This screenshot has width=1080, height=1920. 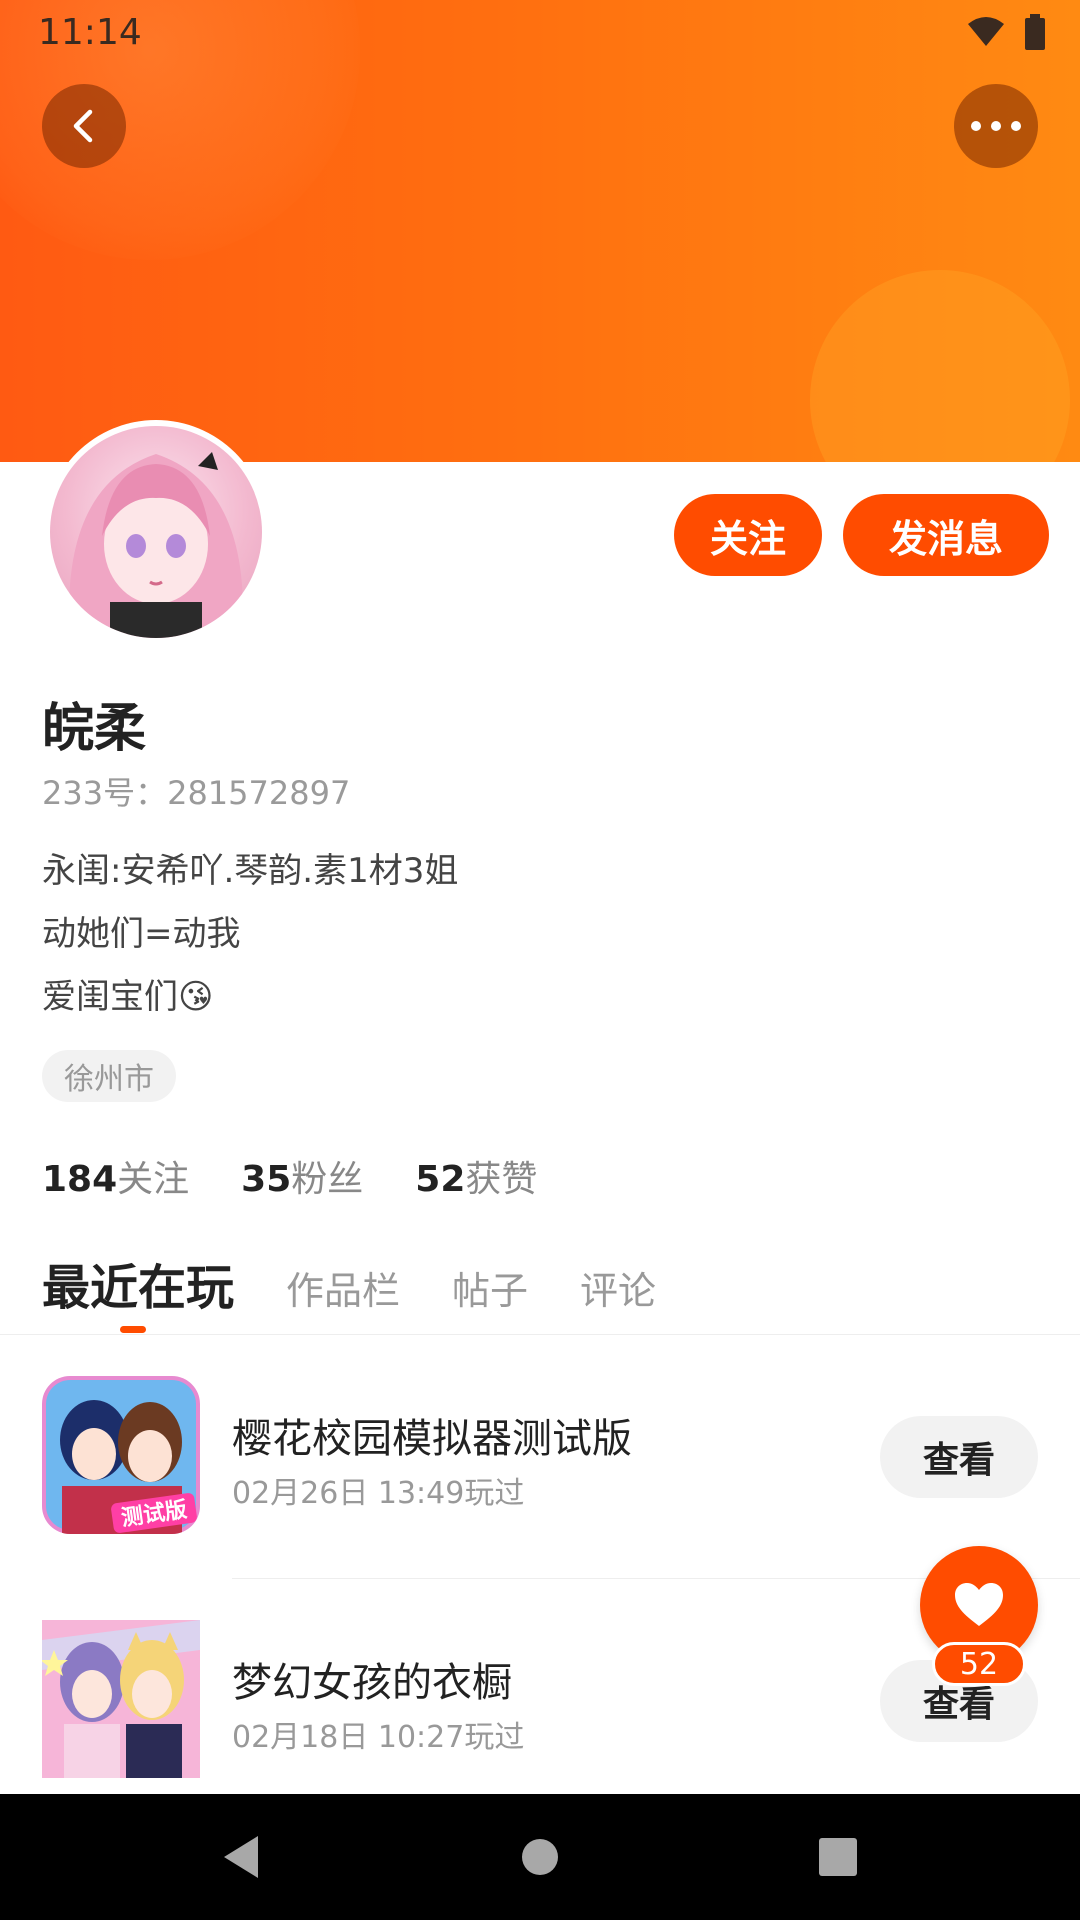 I want to click on system-navigation-bar, so click(x=540, y=1857).